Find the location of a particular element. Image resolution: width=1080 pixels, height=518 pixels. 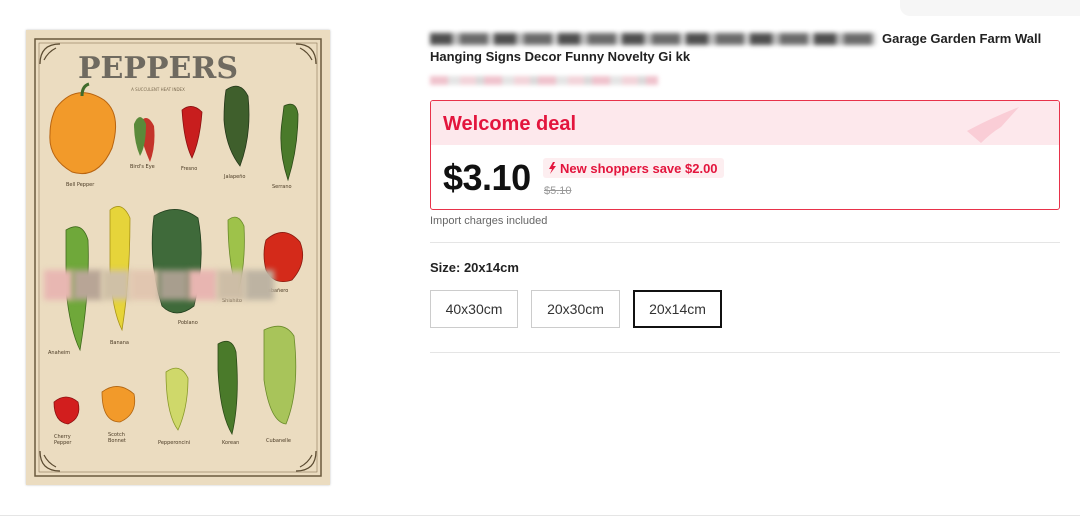

import-charges-note: Import charges included is located at coordinates (489, 221).